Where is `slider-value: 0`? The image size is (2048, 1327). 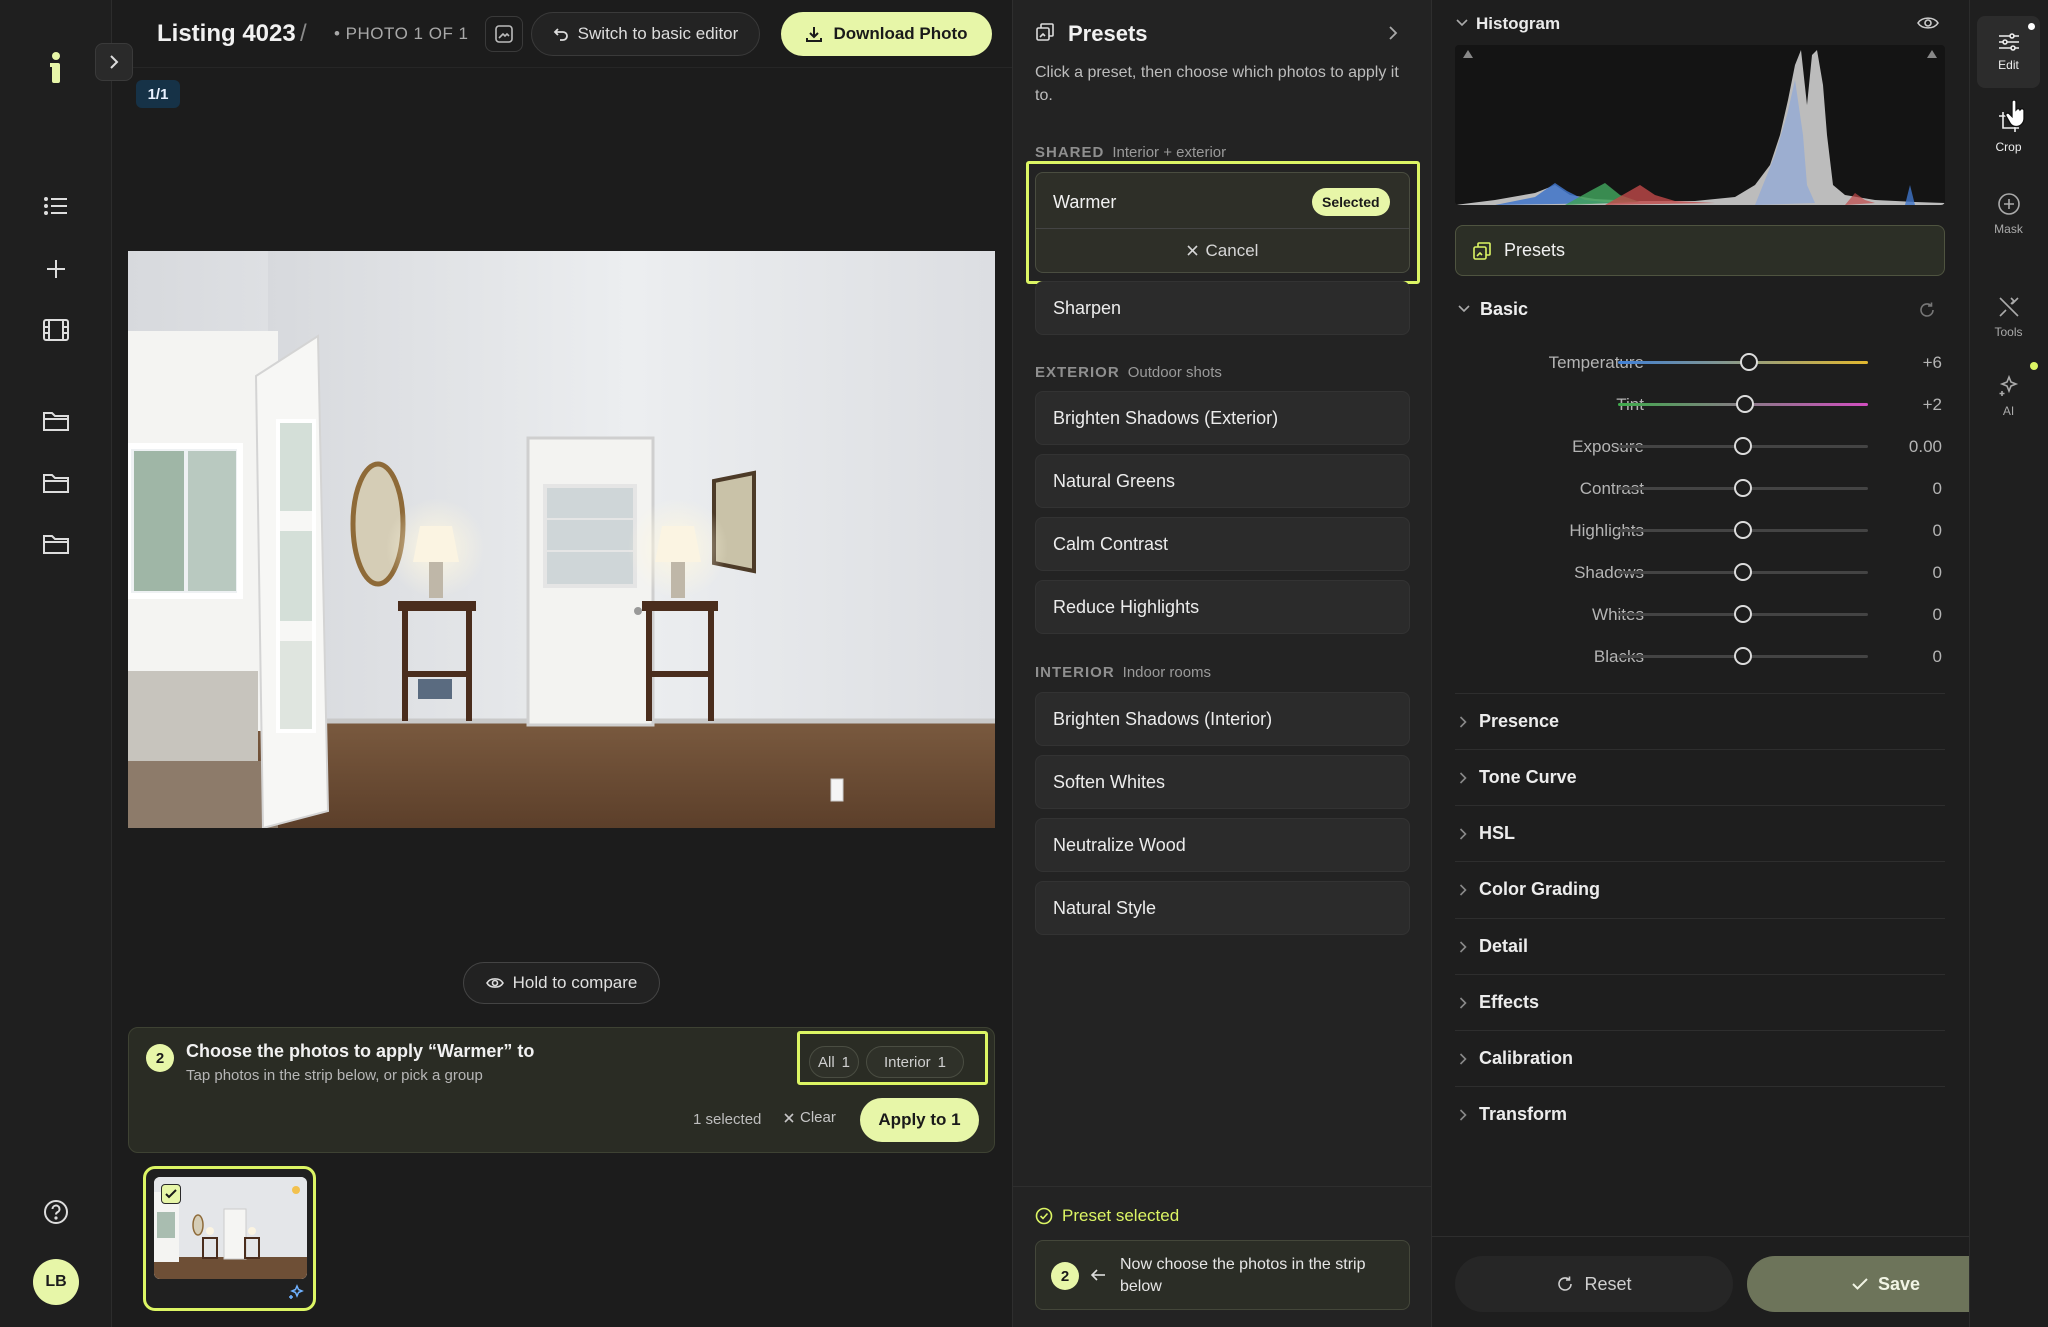
slider-value: 0 is located at coordinates (1937, 656).